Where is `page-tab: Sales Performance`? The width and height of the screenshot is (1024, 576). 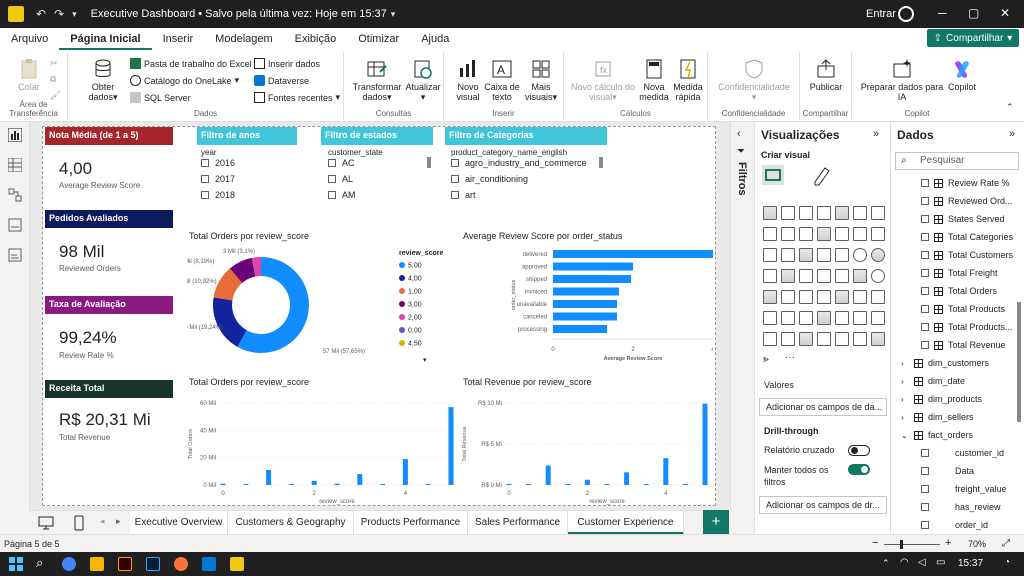 page-tab: Sales Performance is located at coordinates (518, 523).